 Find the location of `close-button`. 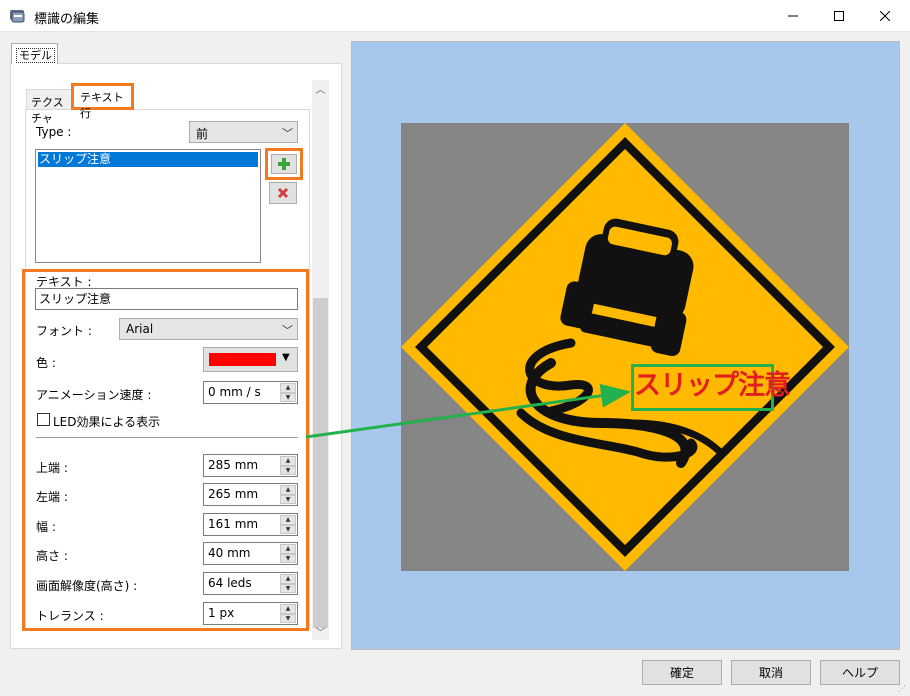

close-button is located at coordinates (885, 16).